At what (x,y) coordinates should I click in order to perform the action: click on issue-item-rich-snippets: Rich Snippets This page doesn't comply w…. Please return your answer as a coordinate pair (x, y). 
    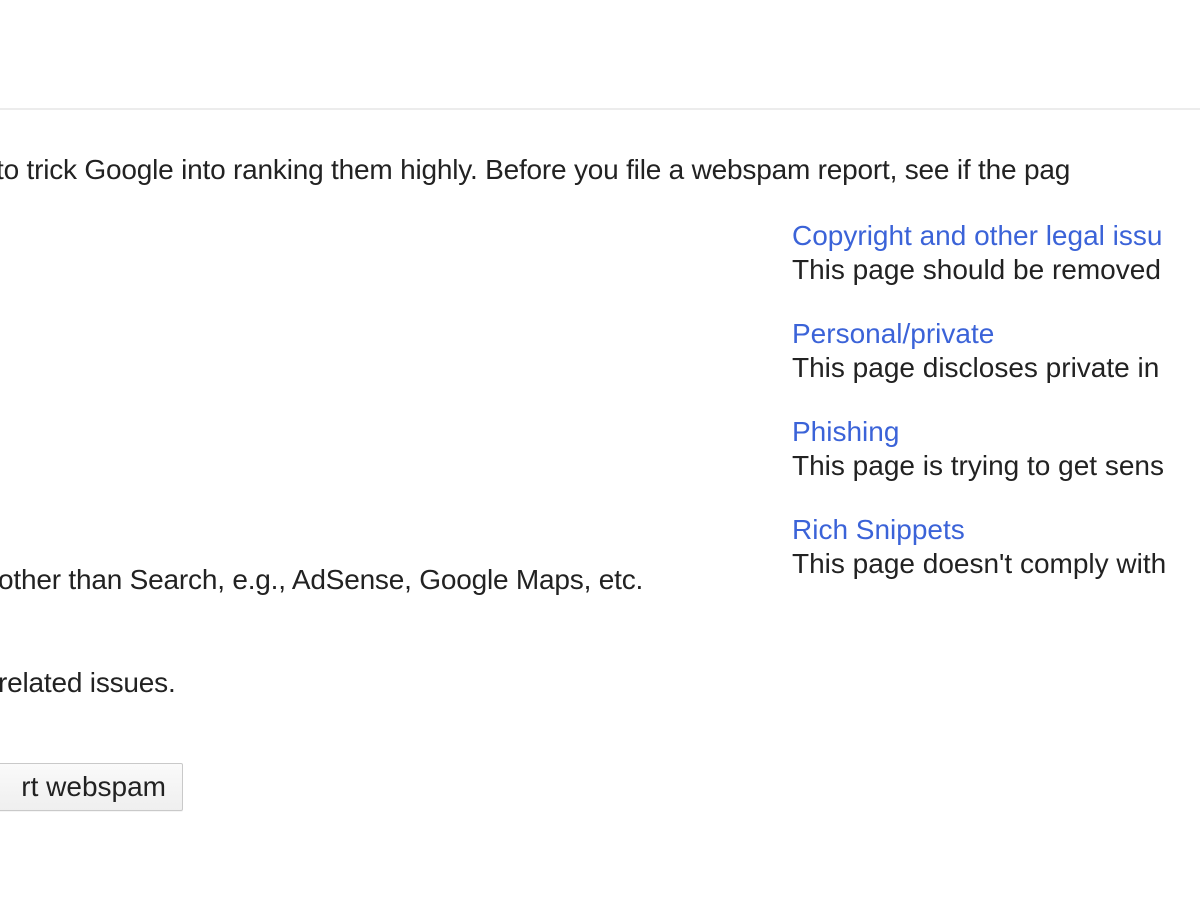
    Looking at the image, I should click on (996, 547).